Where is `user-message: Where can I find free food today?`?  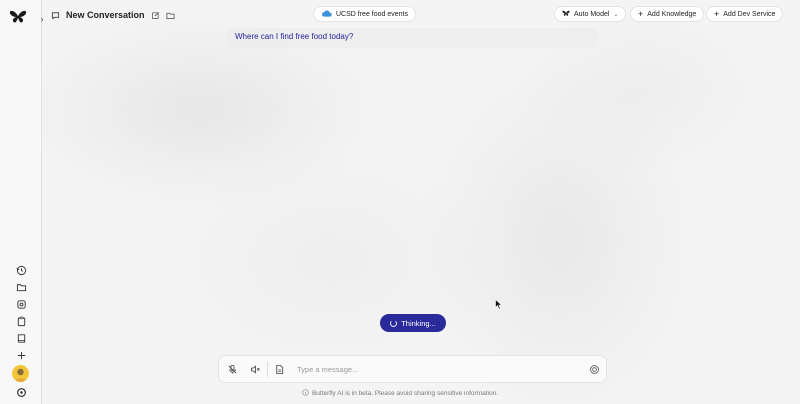 user-message: Where can I find free food today? is located at coordinates (412, 38).